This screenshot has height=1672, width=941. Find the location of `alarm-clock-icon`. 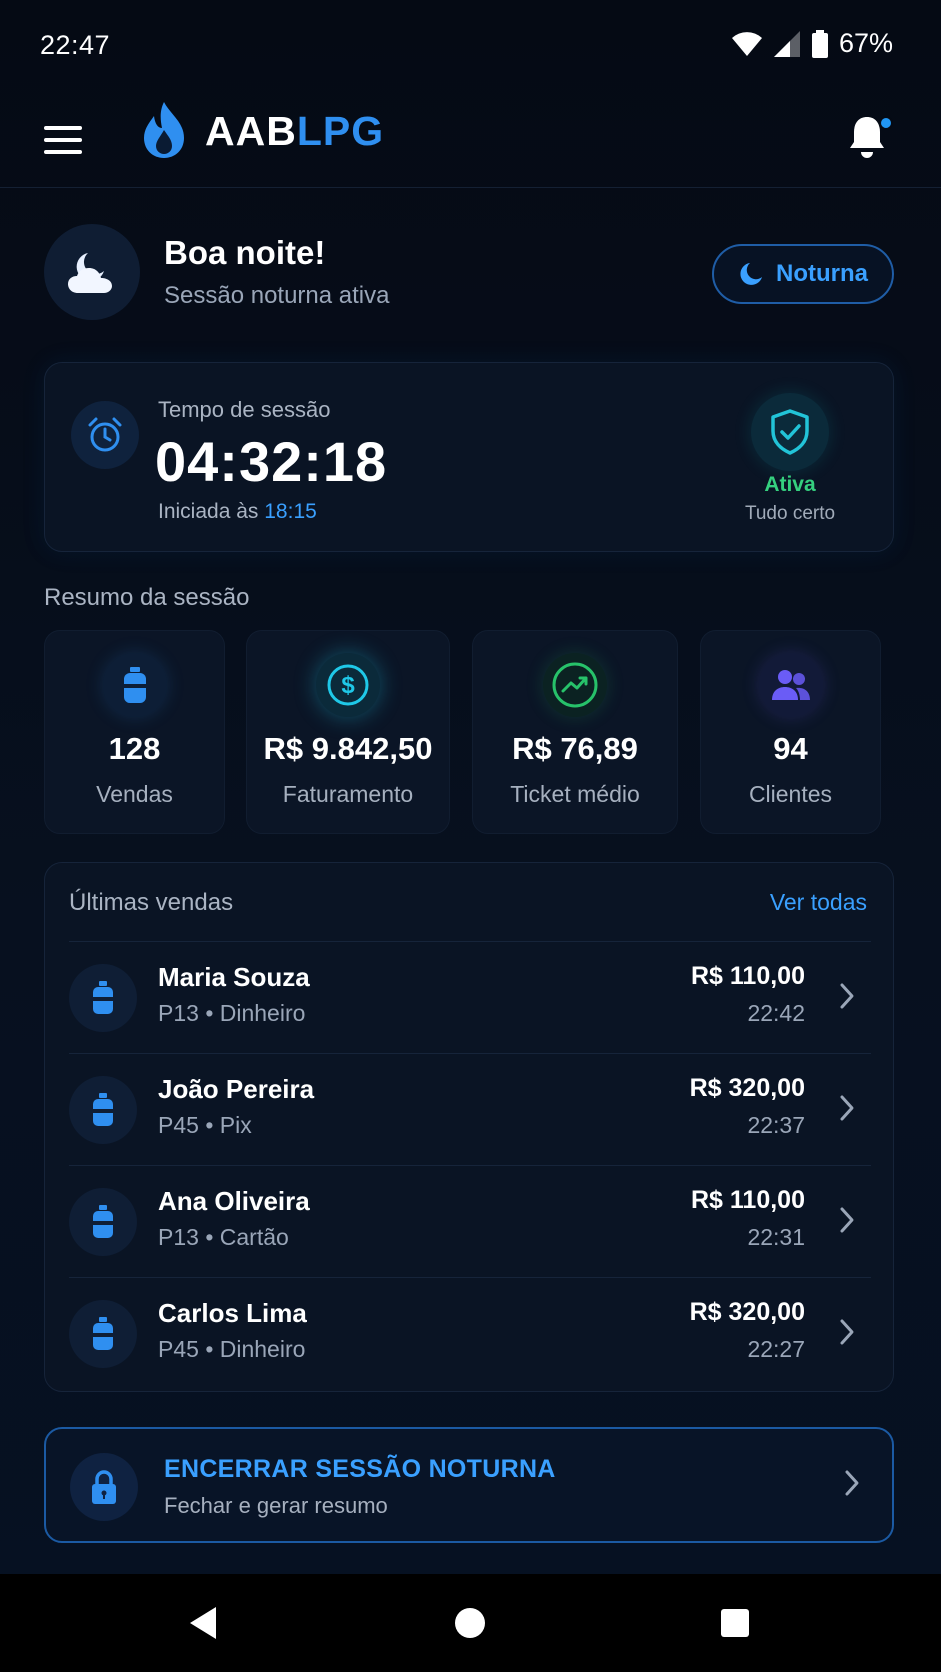

alarm-clock-icon is located at coordinates (105, 434).